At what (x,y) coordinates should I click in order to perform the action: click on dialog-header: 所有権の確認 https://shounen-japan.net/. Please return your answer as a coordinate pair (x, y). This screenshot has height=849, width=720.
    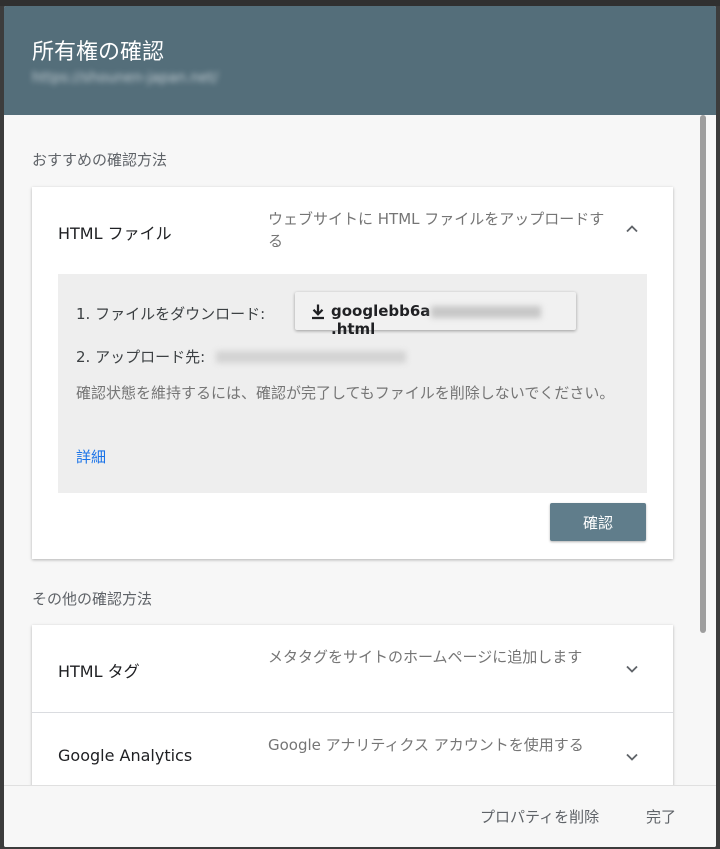
    Looking at the image, I should click on (360, 60).